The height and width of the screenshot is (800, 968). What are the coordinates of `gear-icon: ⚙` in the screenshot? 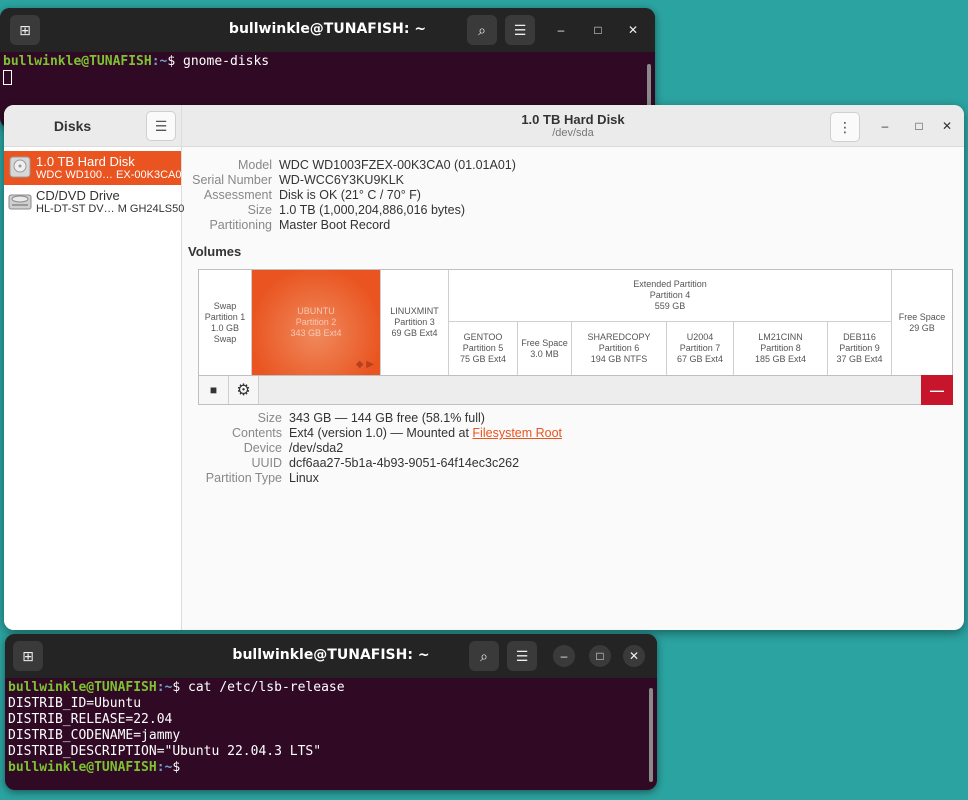 It's located at (244, 390).